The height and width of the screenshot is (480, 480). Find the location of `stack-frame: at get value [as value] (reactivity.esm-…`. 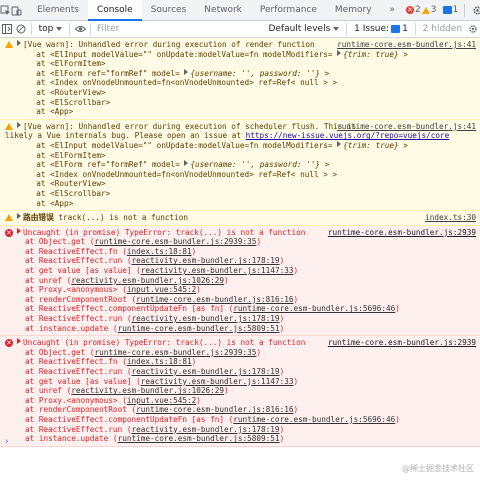

stack-frame: at get value [as value] (reactivity.esm-… is located at coordinates (246, 382).